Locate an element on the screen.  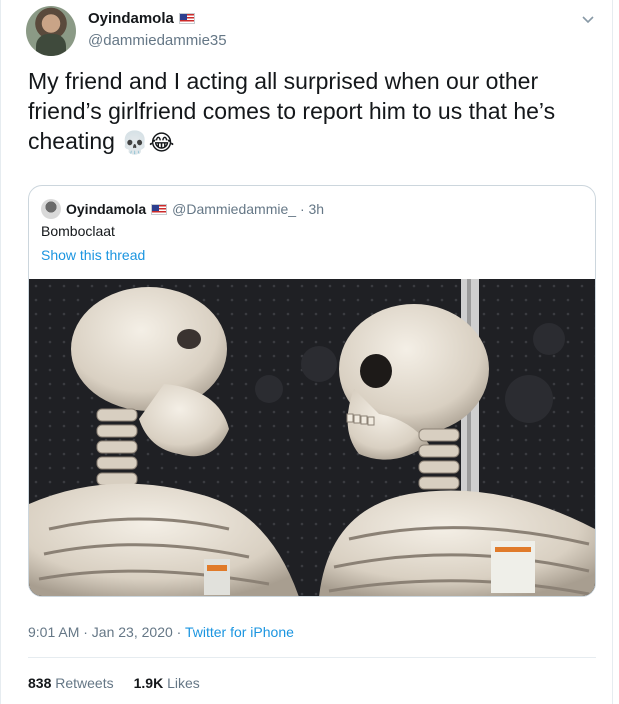
author-handle: @dammiedammie35 is located at coordinates (157, 40).